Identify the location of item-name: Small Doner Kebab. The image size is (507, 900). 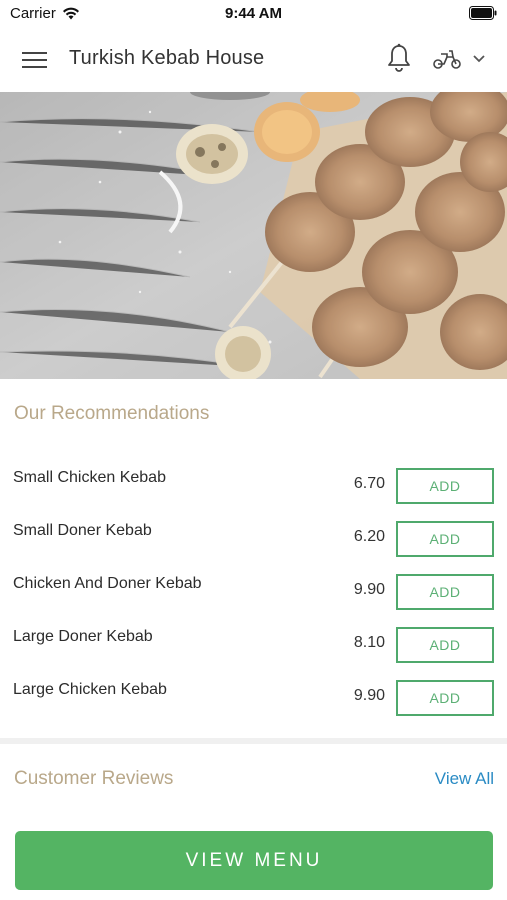
(82, 530).